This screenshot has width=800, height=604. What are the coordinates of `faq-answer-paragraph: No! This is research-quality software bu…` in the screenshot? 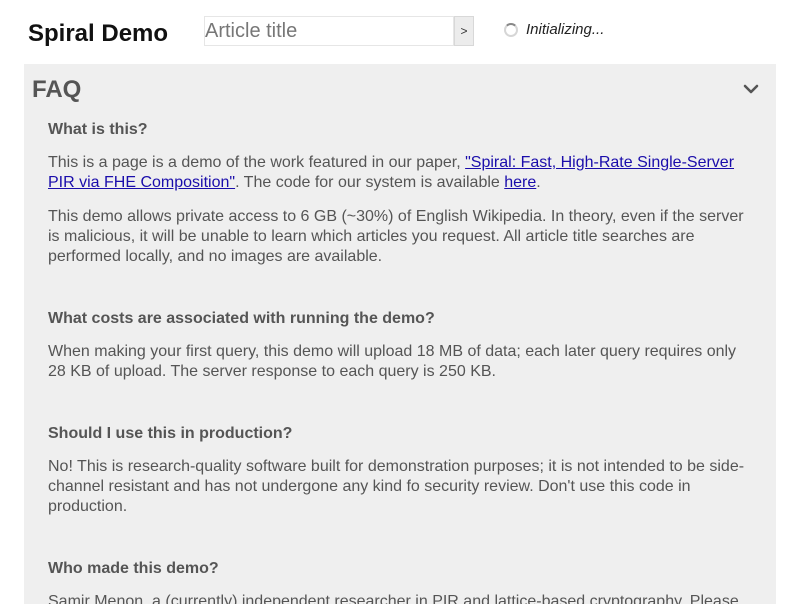 It's located at (396, 486).